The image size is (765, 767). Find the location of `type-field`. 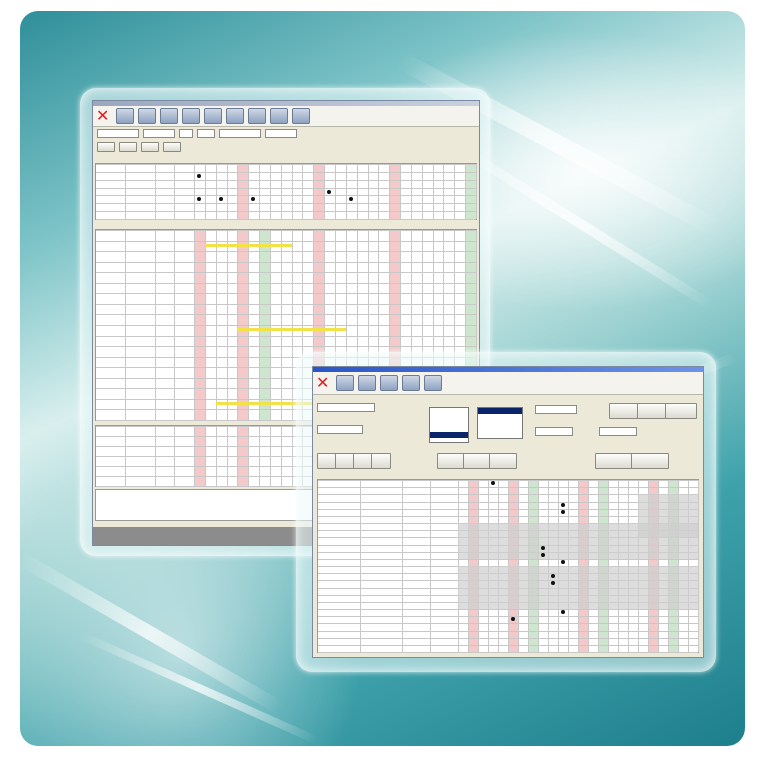

type-field is located at coordinates (186, 133).